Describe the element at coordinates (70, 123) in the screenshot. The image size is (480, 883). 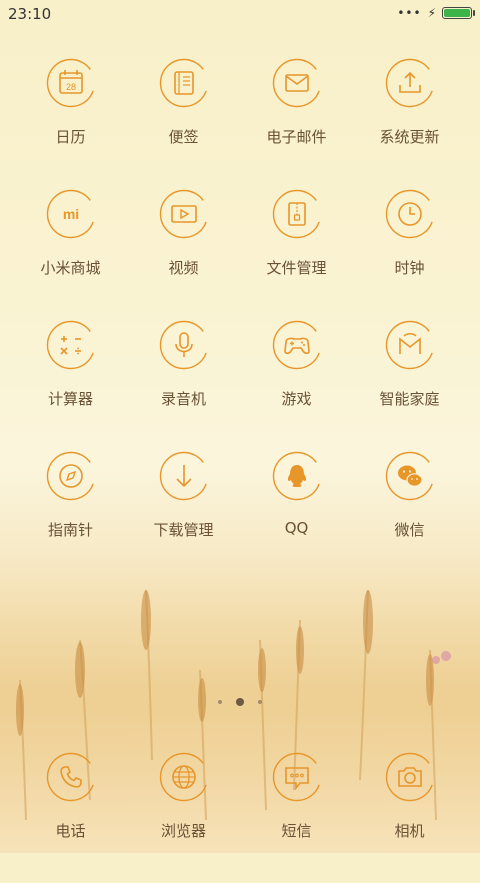
I see `app-calendar: 28 日历` at that location.